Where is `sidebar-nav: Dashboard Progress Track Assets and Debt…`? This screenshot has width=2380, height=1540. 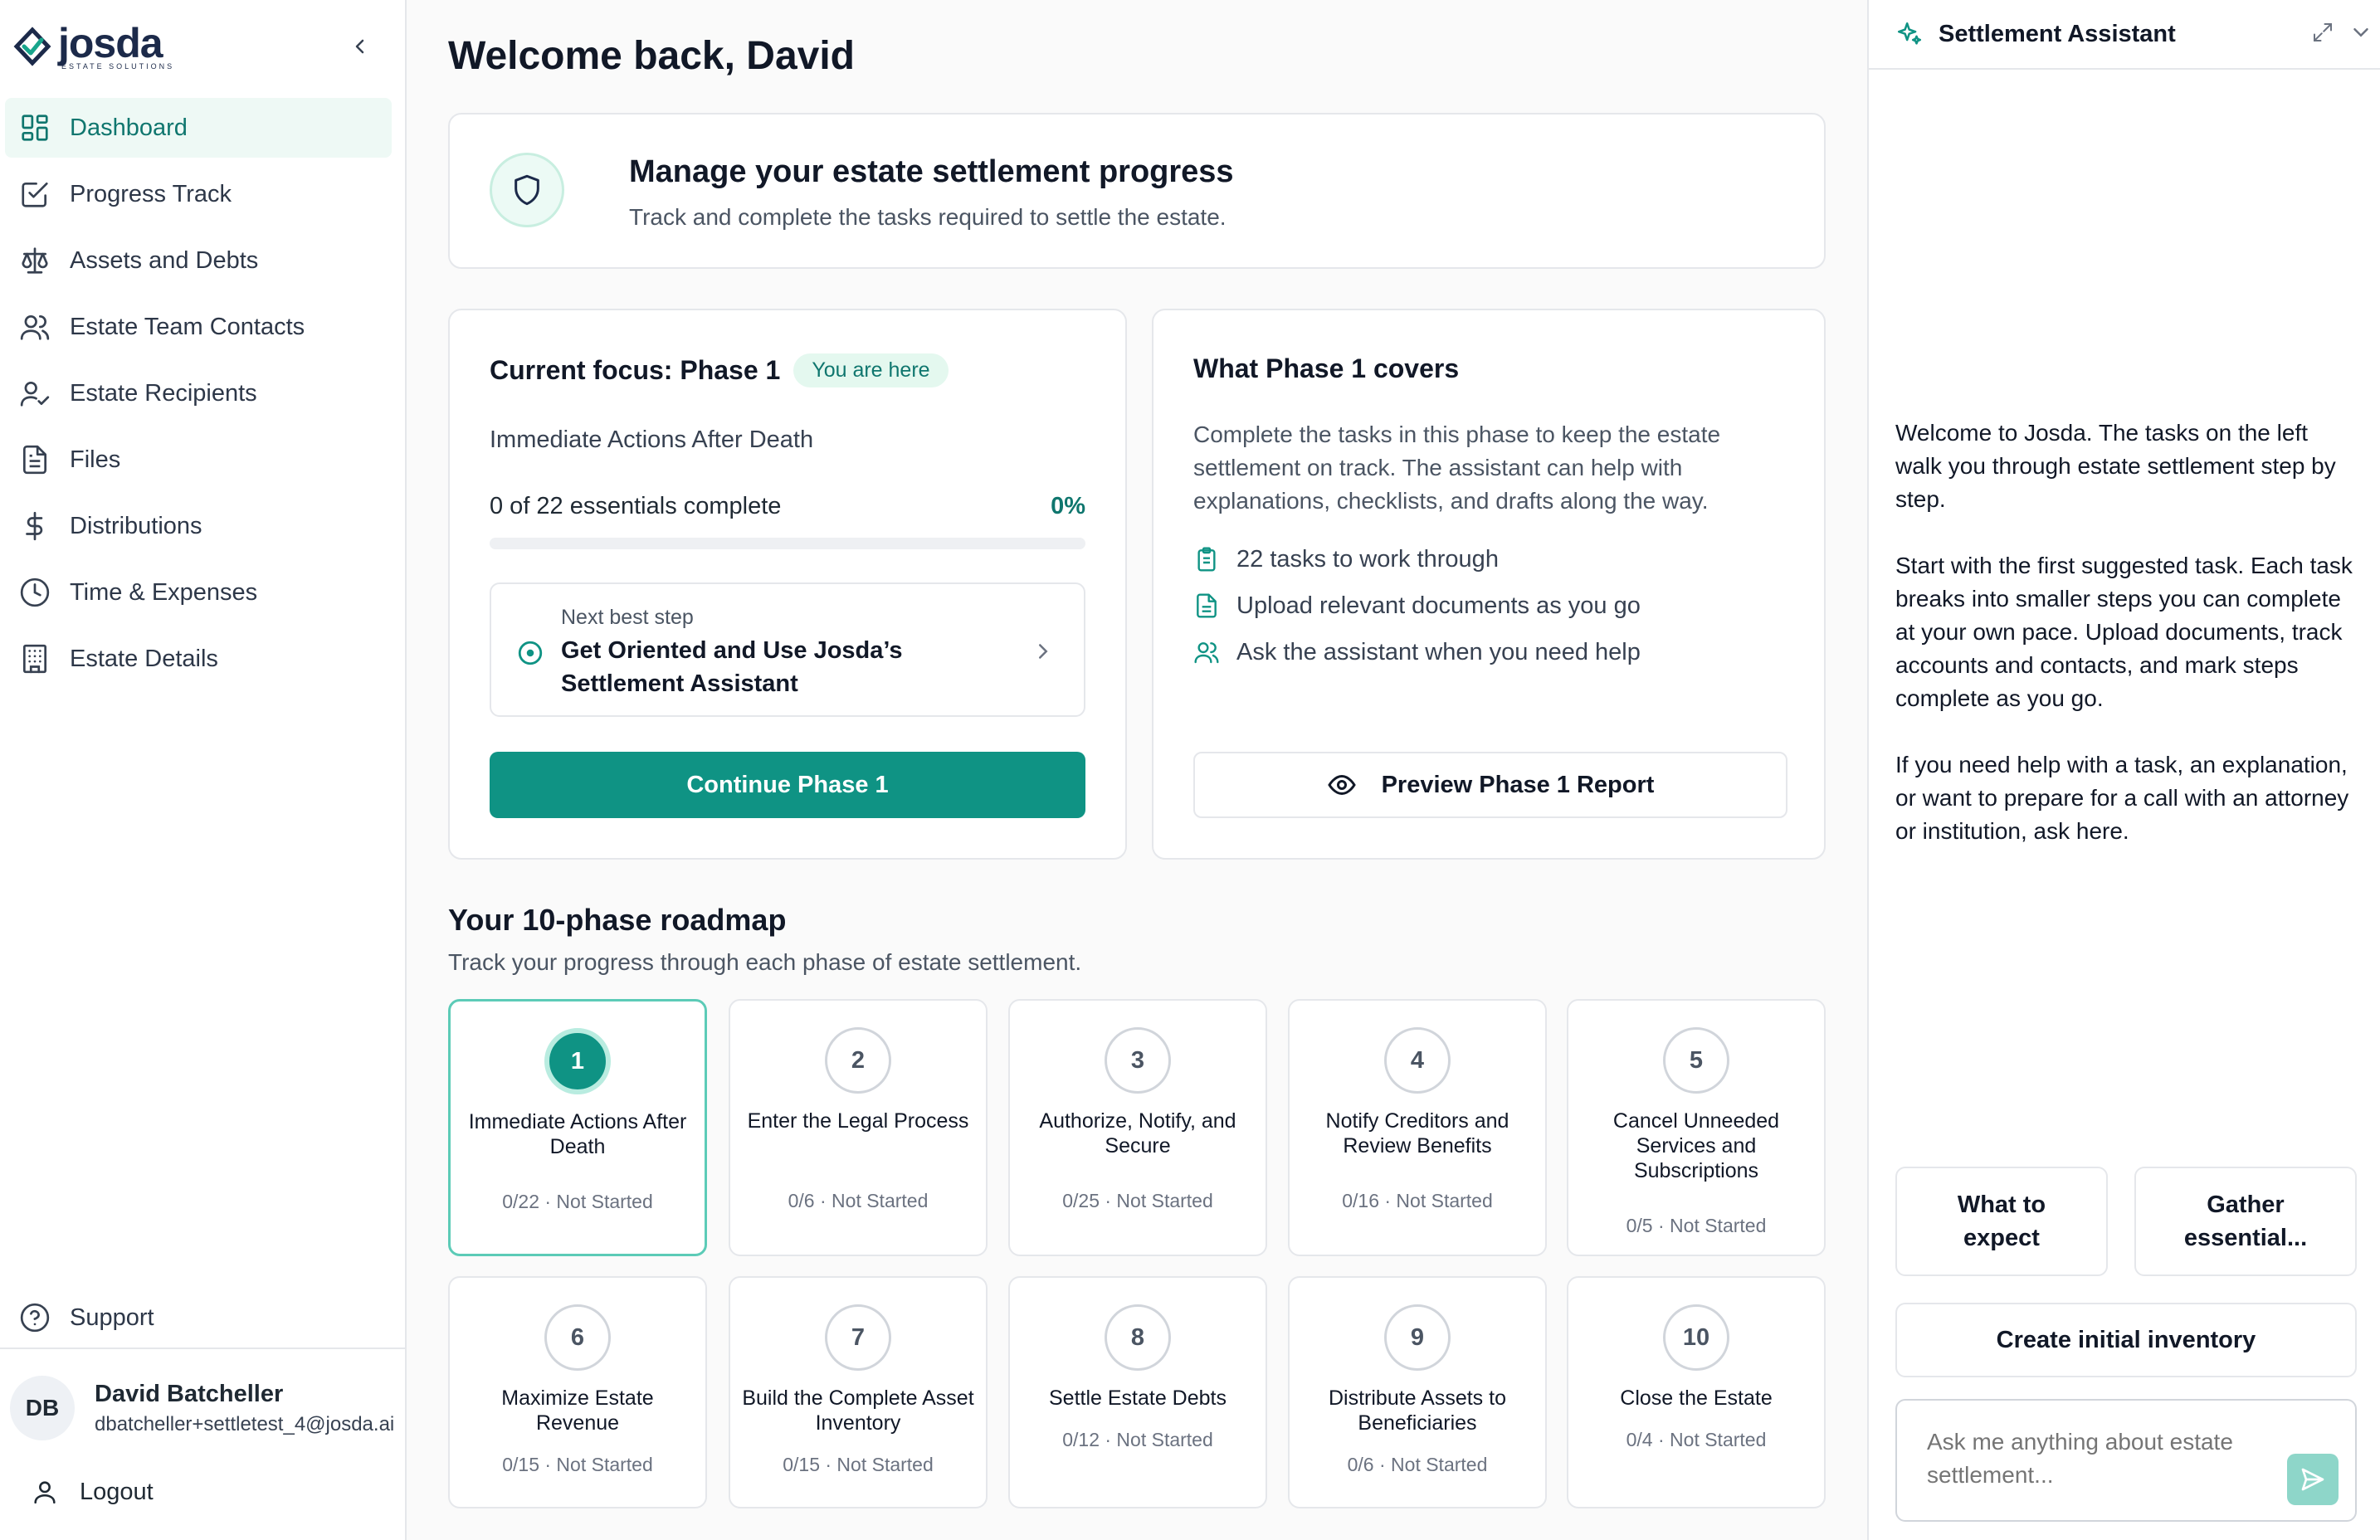
sidebar-nav: Dashboard Progress Track Assets and Debt… is located at coordinates (203, 396).